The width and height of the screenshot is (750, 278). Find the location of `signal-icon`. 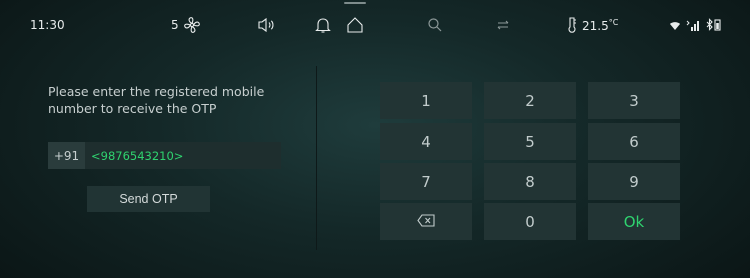

signal-icon is located at coordinates (693, 25).